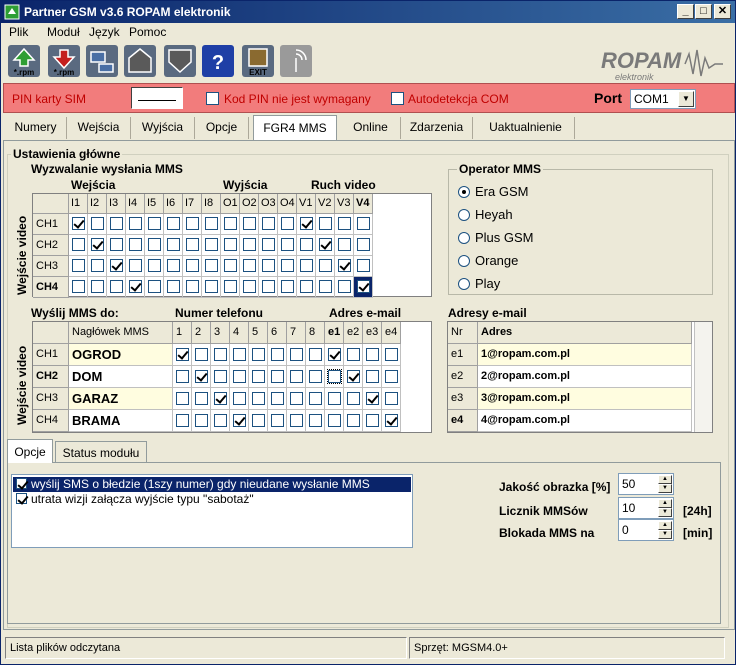 The image size is (736, 665). I want to click on counter-spinner: 10 ▲ ▼, so click(646, 508).